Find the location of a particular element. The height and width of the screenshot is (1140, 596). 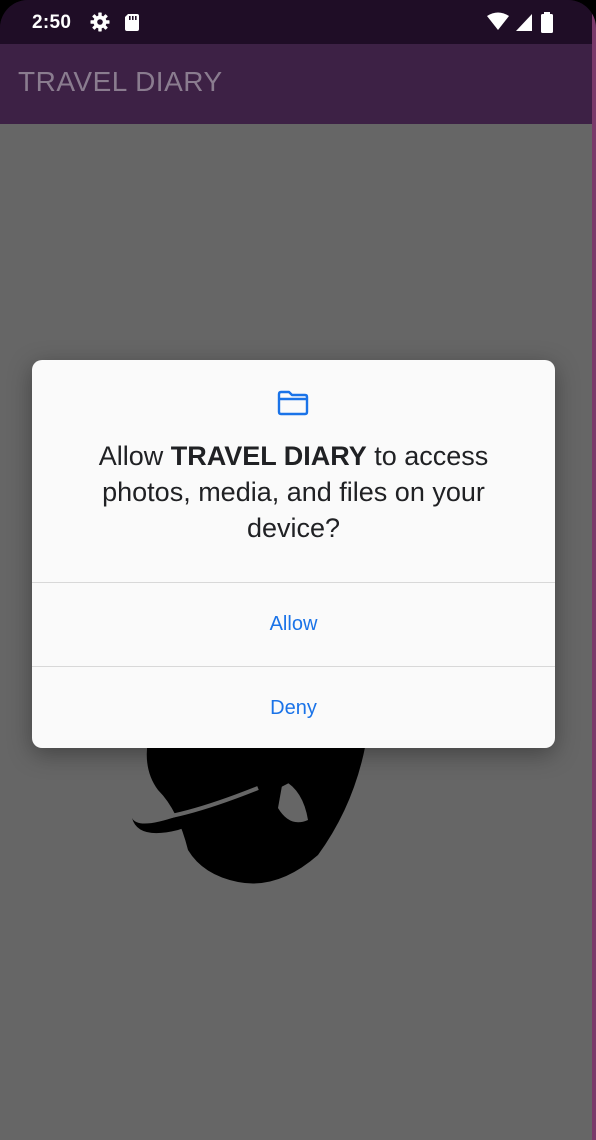

sd-card-icon is located at coordinates (132, 22).